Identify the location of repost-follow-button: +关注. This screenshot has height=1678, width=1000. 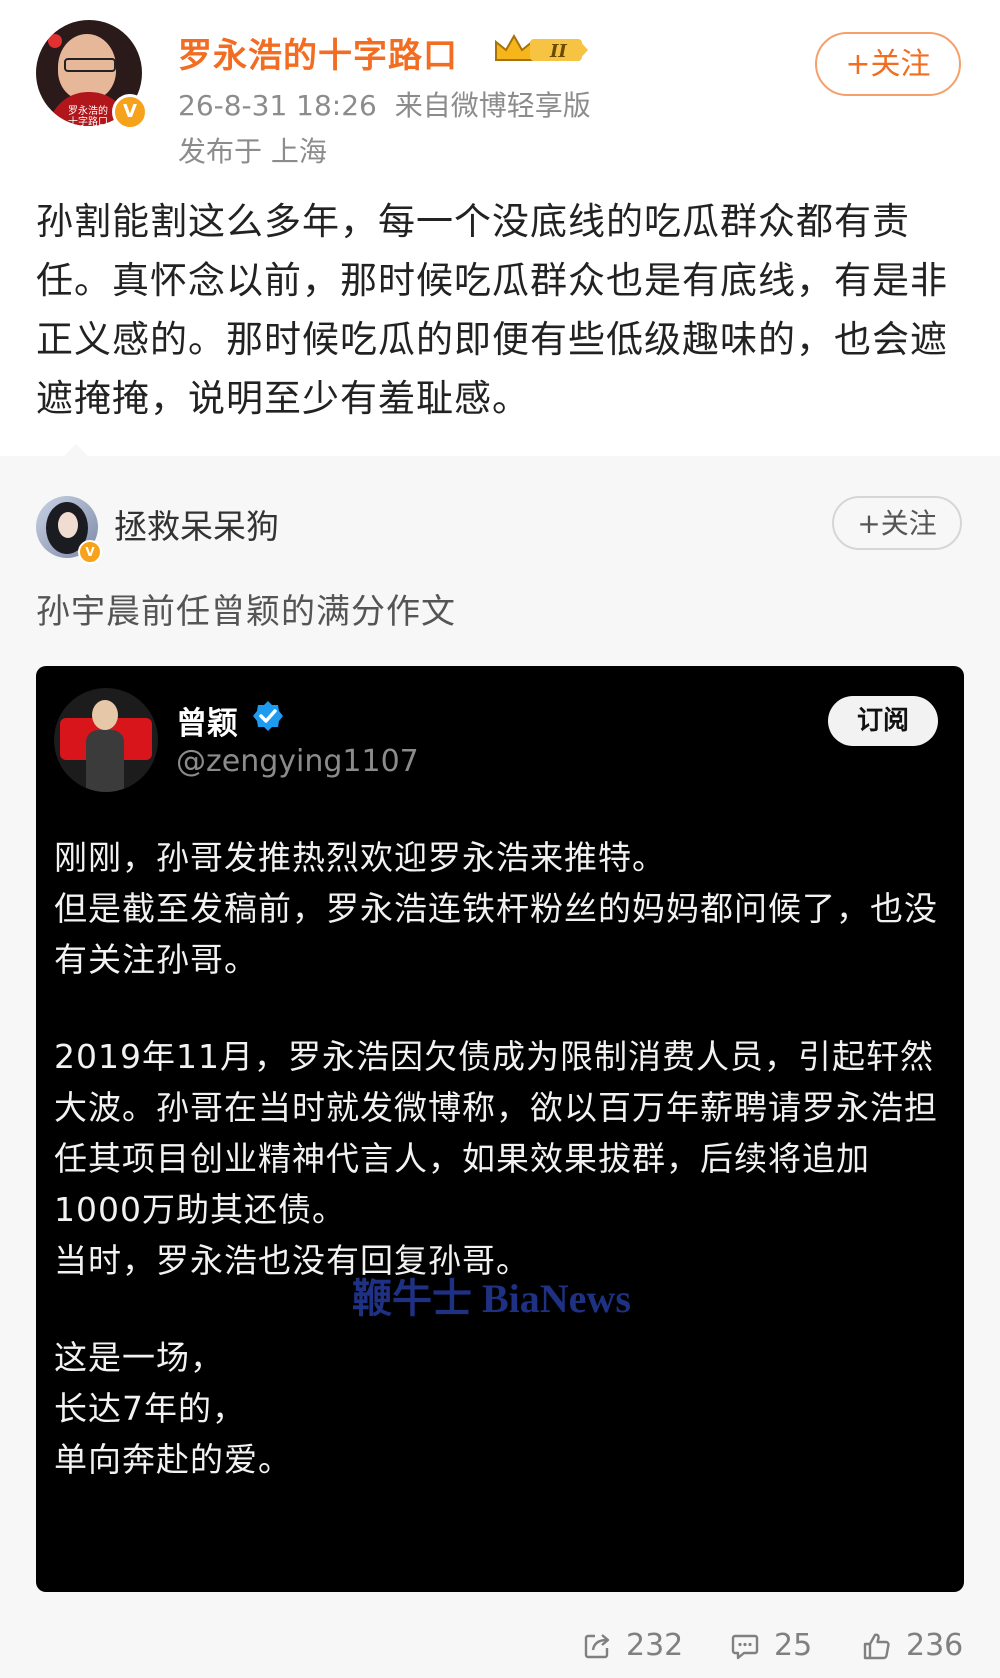
(897, 523).